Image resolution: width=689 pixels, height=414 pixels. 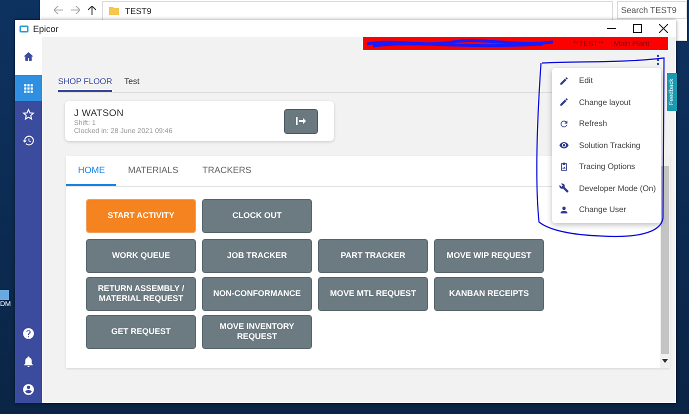 I want to click on menu-item: Change User, so click(x=606, y=209).